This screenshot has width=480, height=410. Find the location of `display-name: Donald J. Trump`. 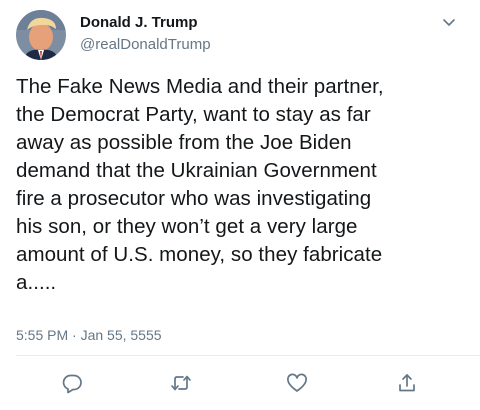

display-name: Donald J. Trump is located at coordinates (145, 23).